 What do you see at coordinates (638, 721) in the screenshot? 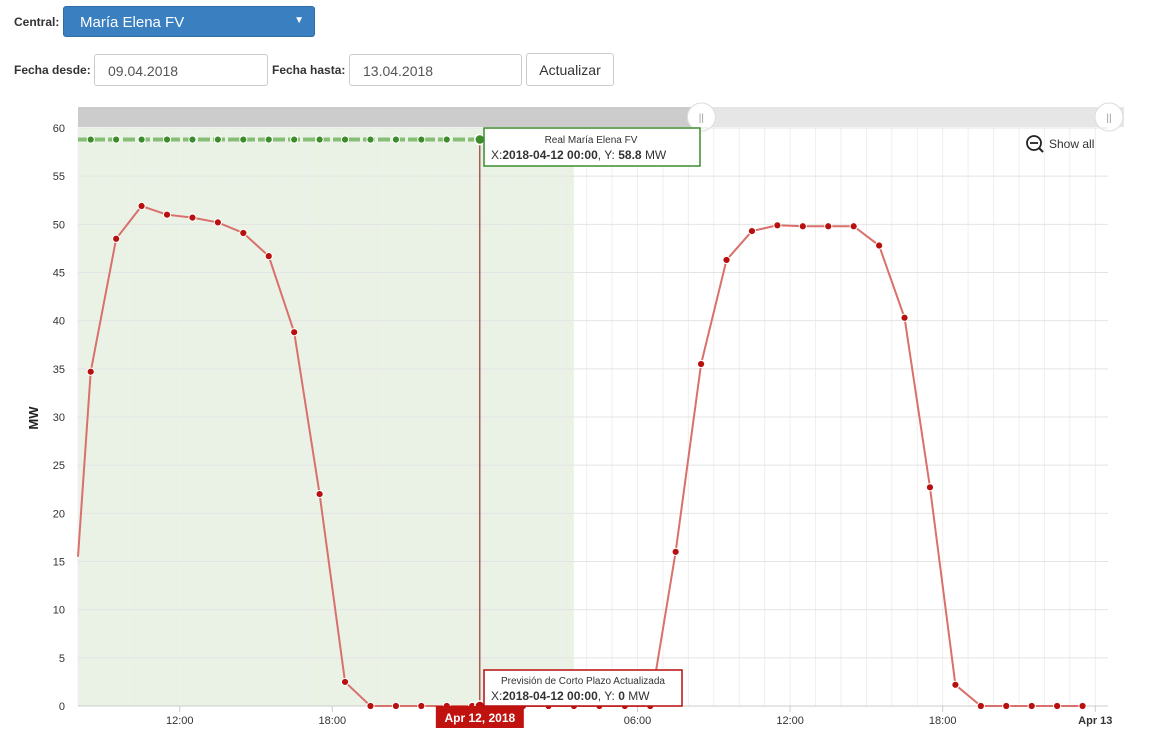
I see `x-tick-label: 06:00` at bounding box center [638, 721].